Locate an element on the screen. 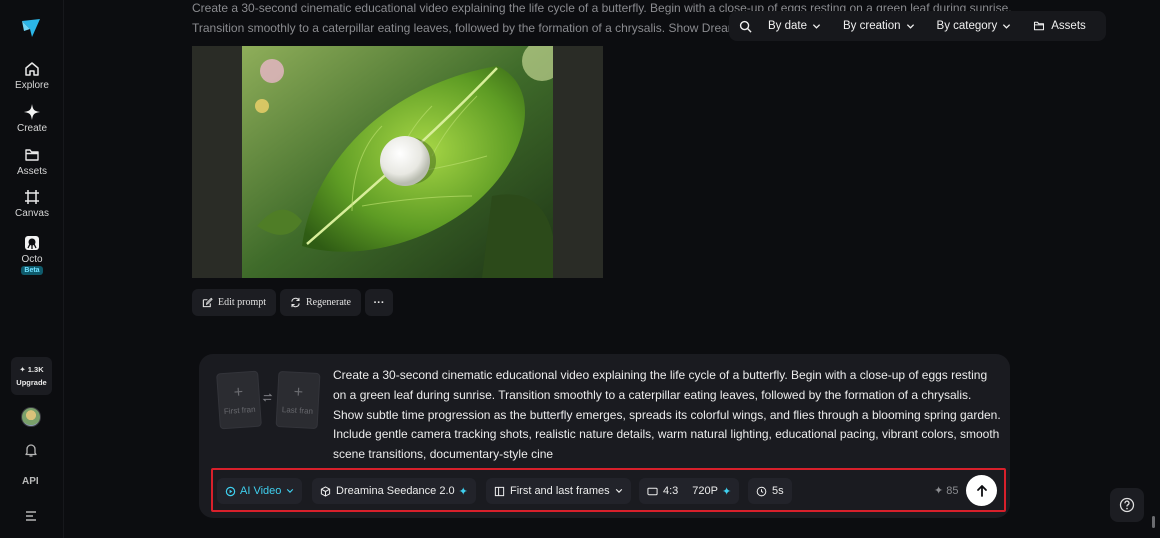  help-icon is located at coordinates (1127, 505).